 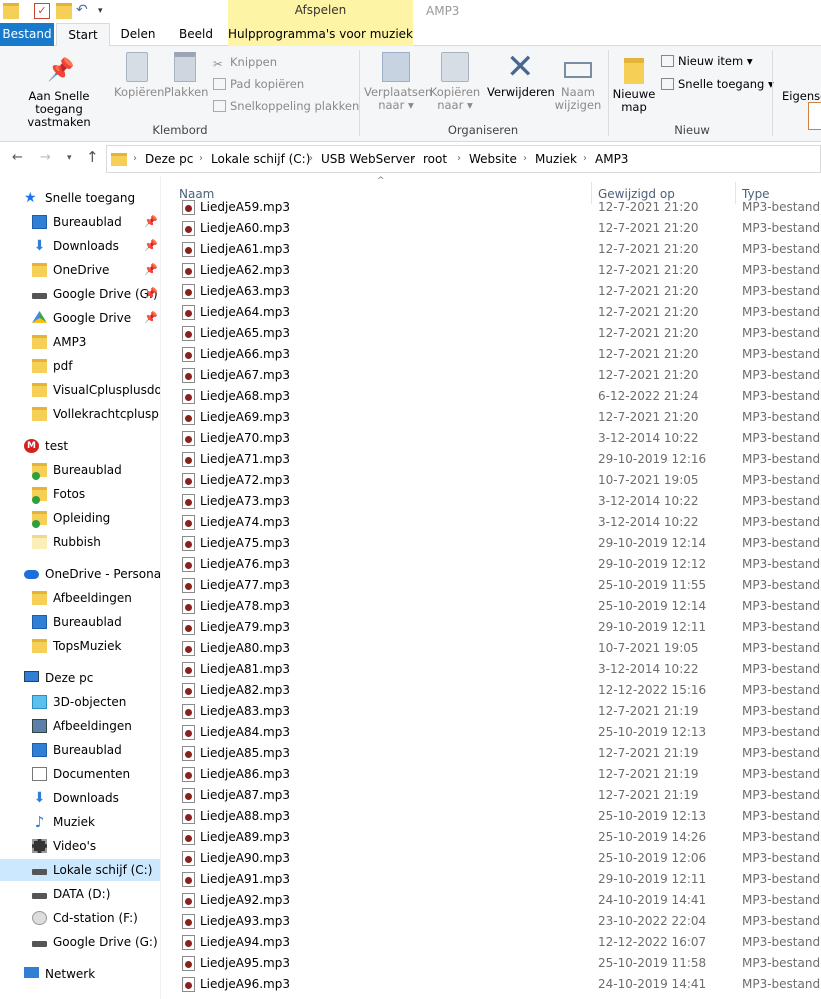 I want to click on delete-button: ✕ Verwijderen, so click(x=521, y=74).